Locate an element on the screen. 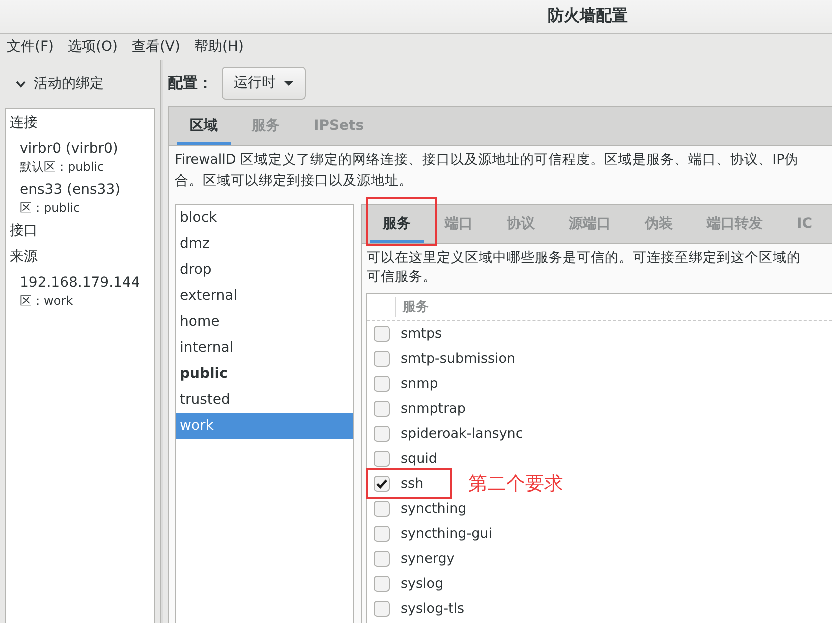 This screenshot has height=623, width=832. menu-item: 帮助(H) is located at coordinates (219, 47).